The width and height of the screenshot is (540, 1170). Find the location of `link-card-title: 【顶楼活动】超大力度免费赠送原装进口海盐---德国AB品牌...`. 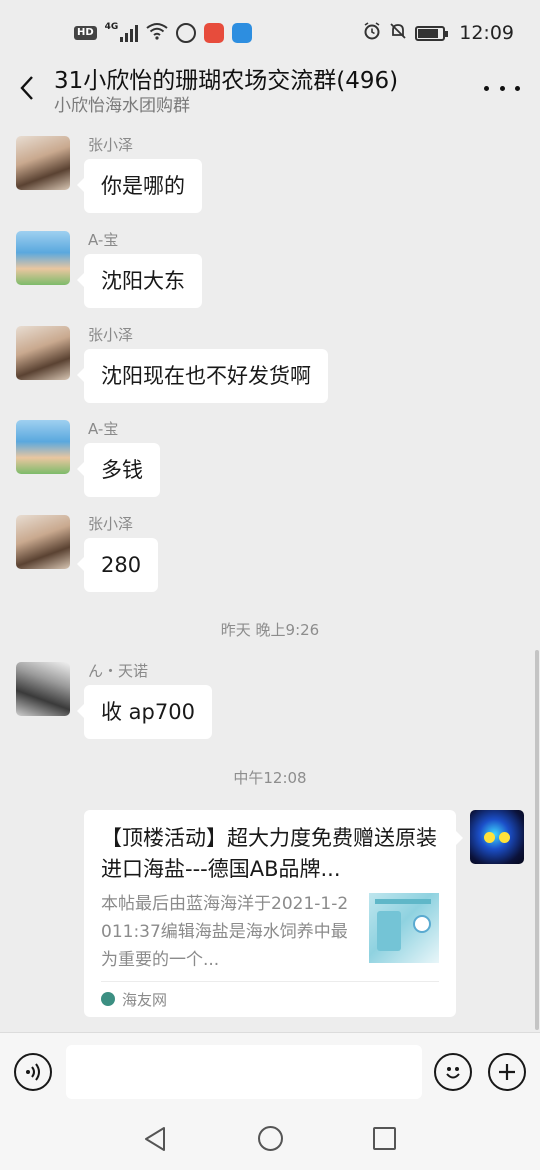

link-card-title: 【顶楼活动】超大力度免费赠送原装进口海盐---德国AB品牌... is located at coordinates (269, 853).